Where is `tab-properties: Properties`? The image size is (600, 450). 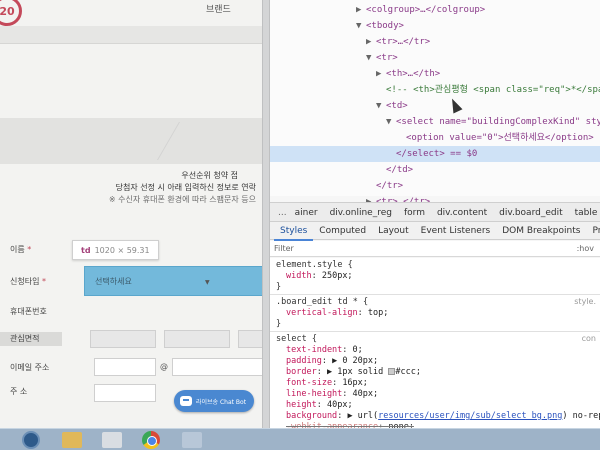 tab-properties: Properties is located at coordinates (593, 231).